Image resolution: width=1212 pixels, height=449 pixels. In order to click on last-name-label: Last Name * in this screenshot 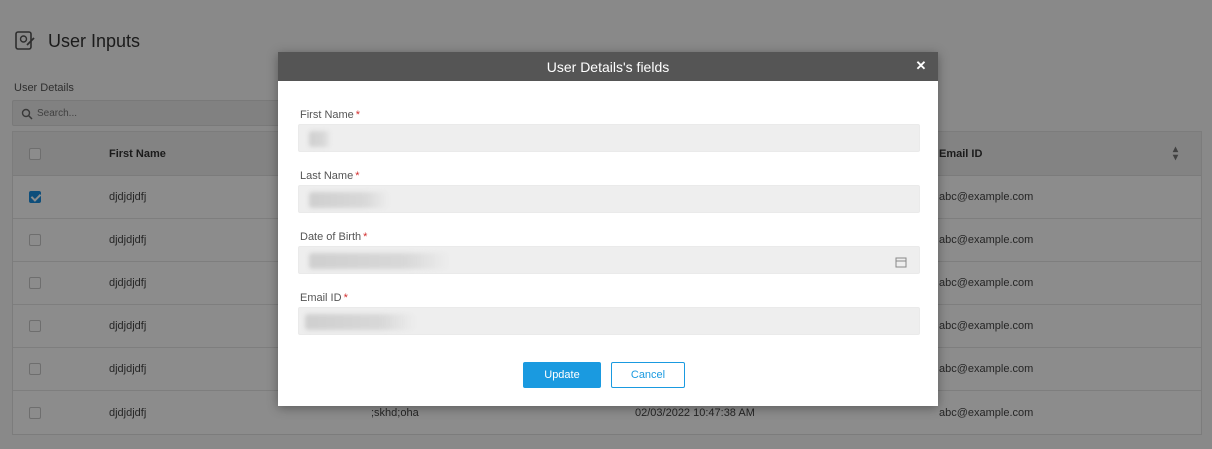, I will do `click(330, 176)`.